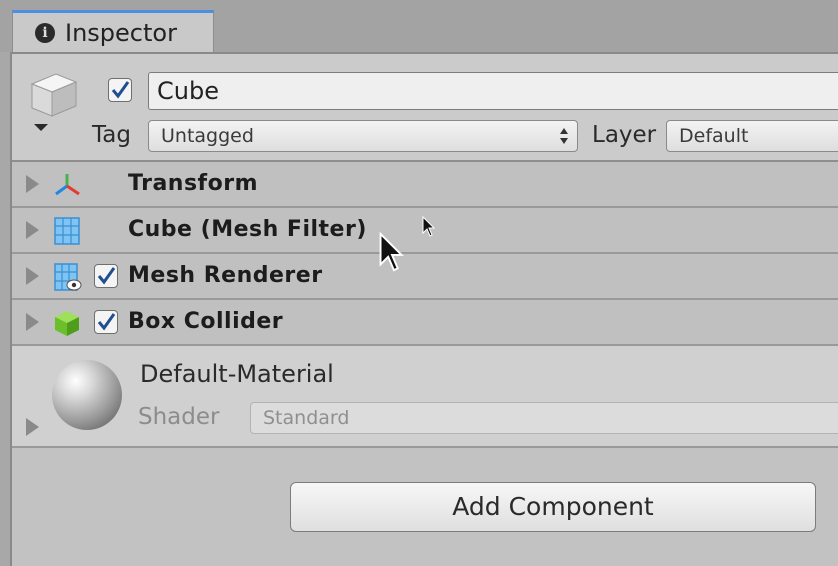  I want to click on active-checkbox, so click(120, 90).